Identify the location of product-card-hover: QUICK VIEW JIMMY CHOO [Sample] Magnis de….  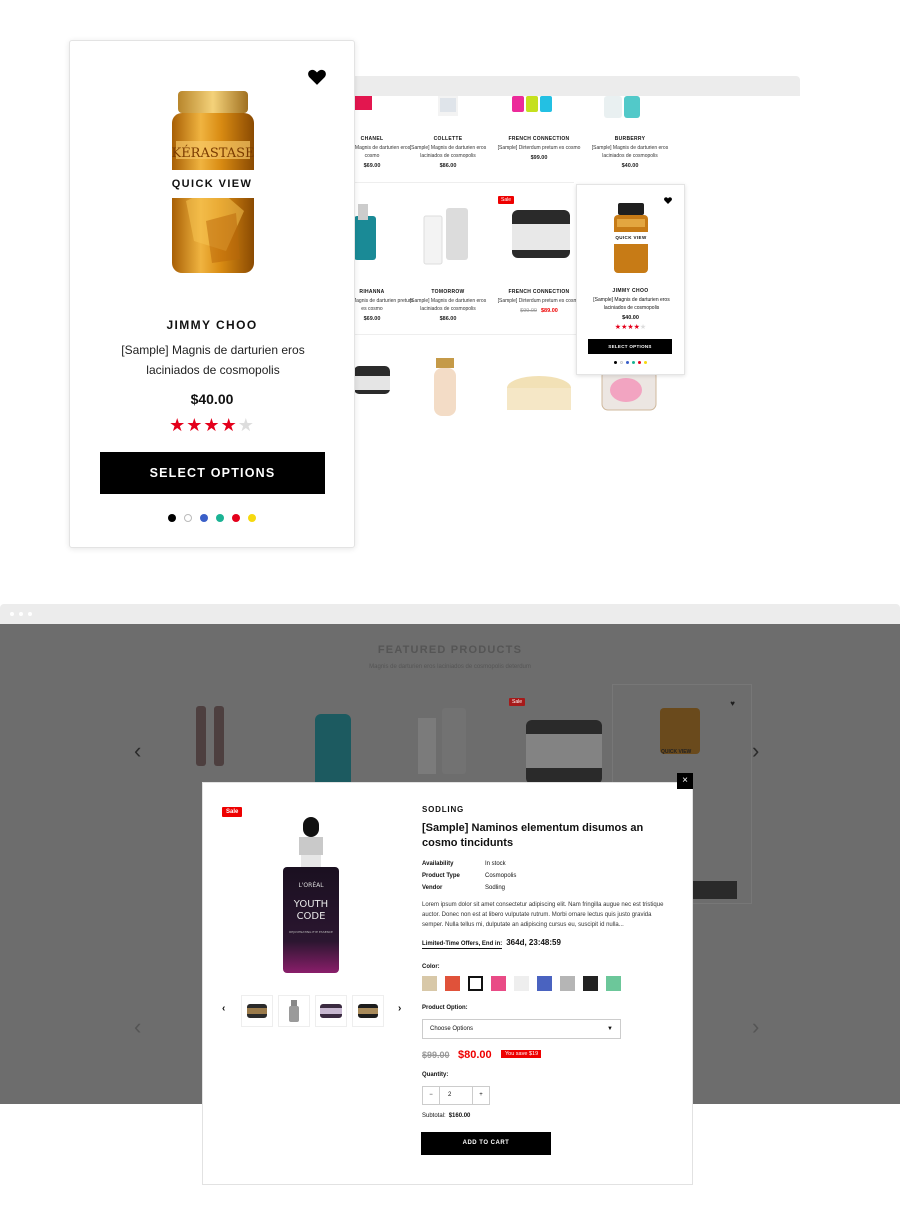
(630, 279).